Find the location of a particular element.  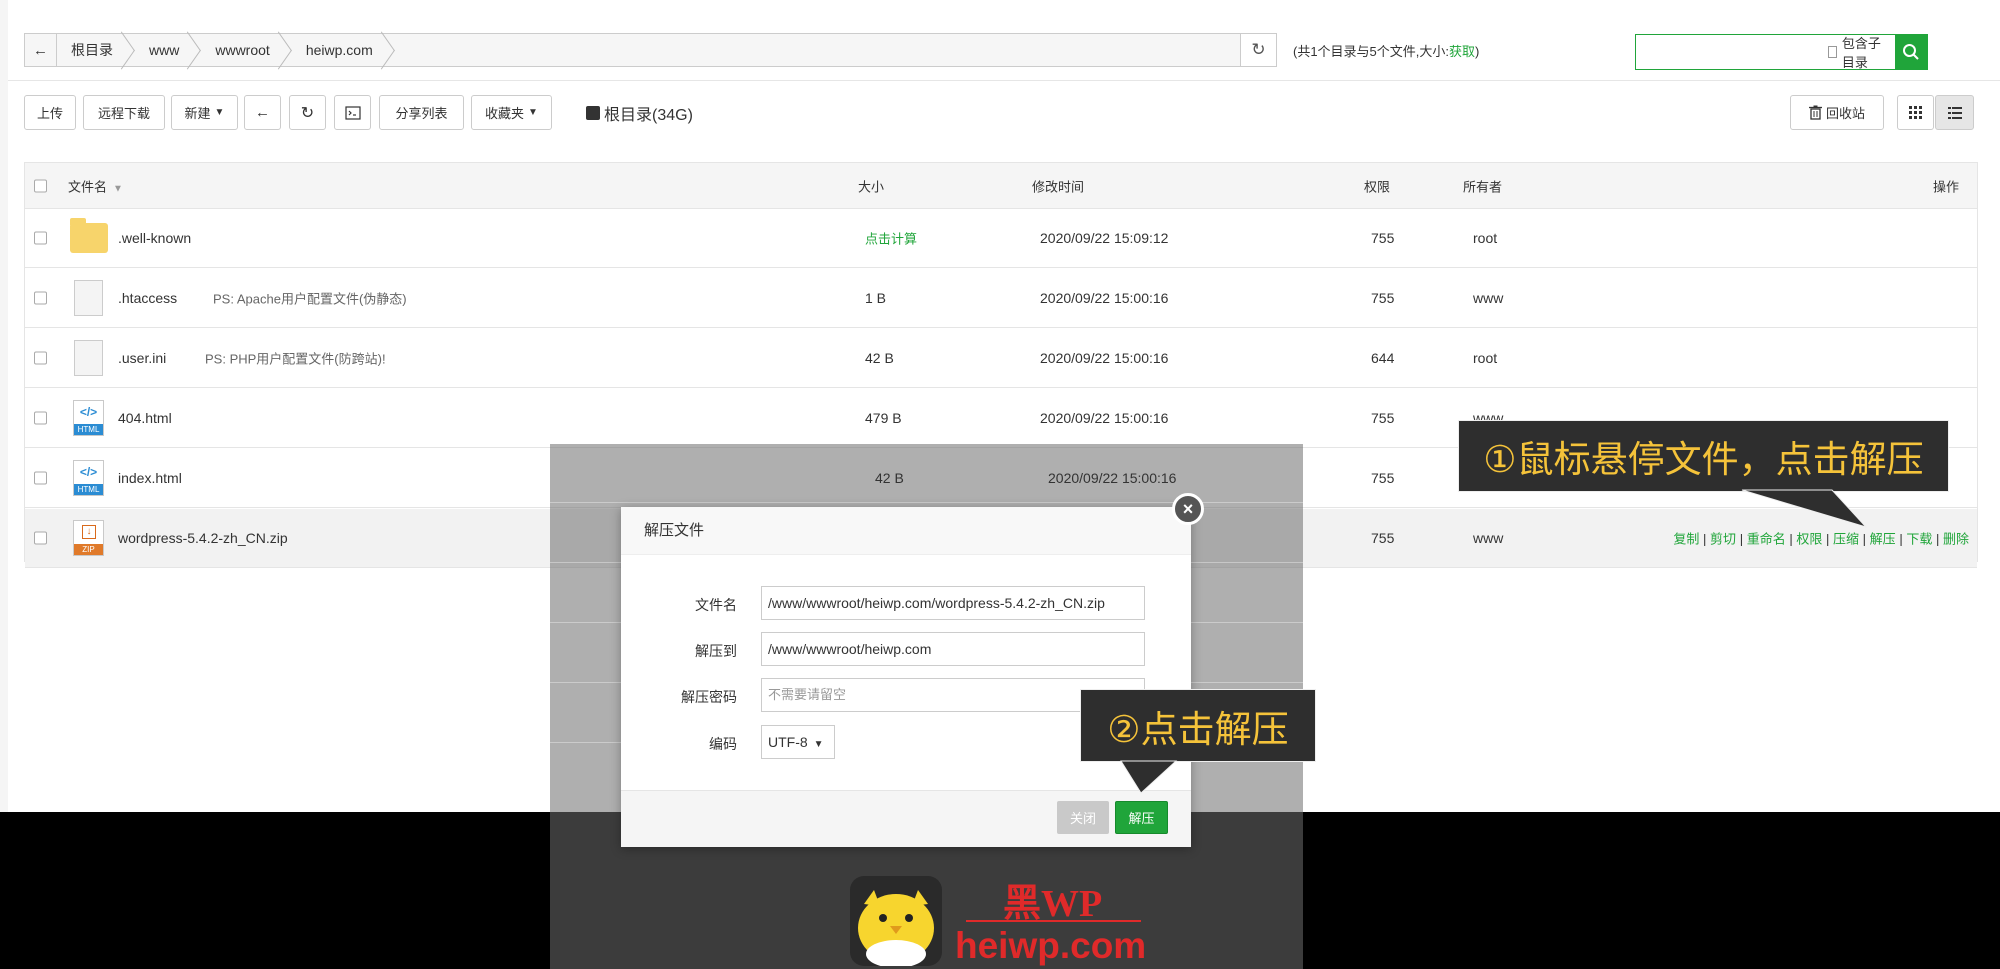

file-name-label: 文件名 is located at coordinates (716, 605).